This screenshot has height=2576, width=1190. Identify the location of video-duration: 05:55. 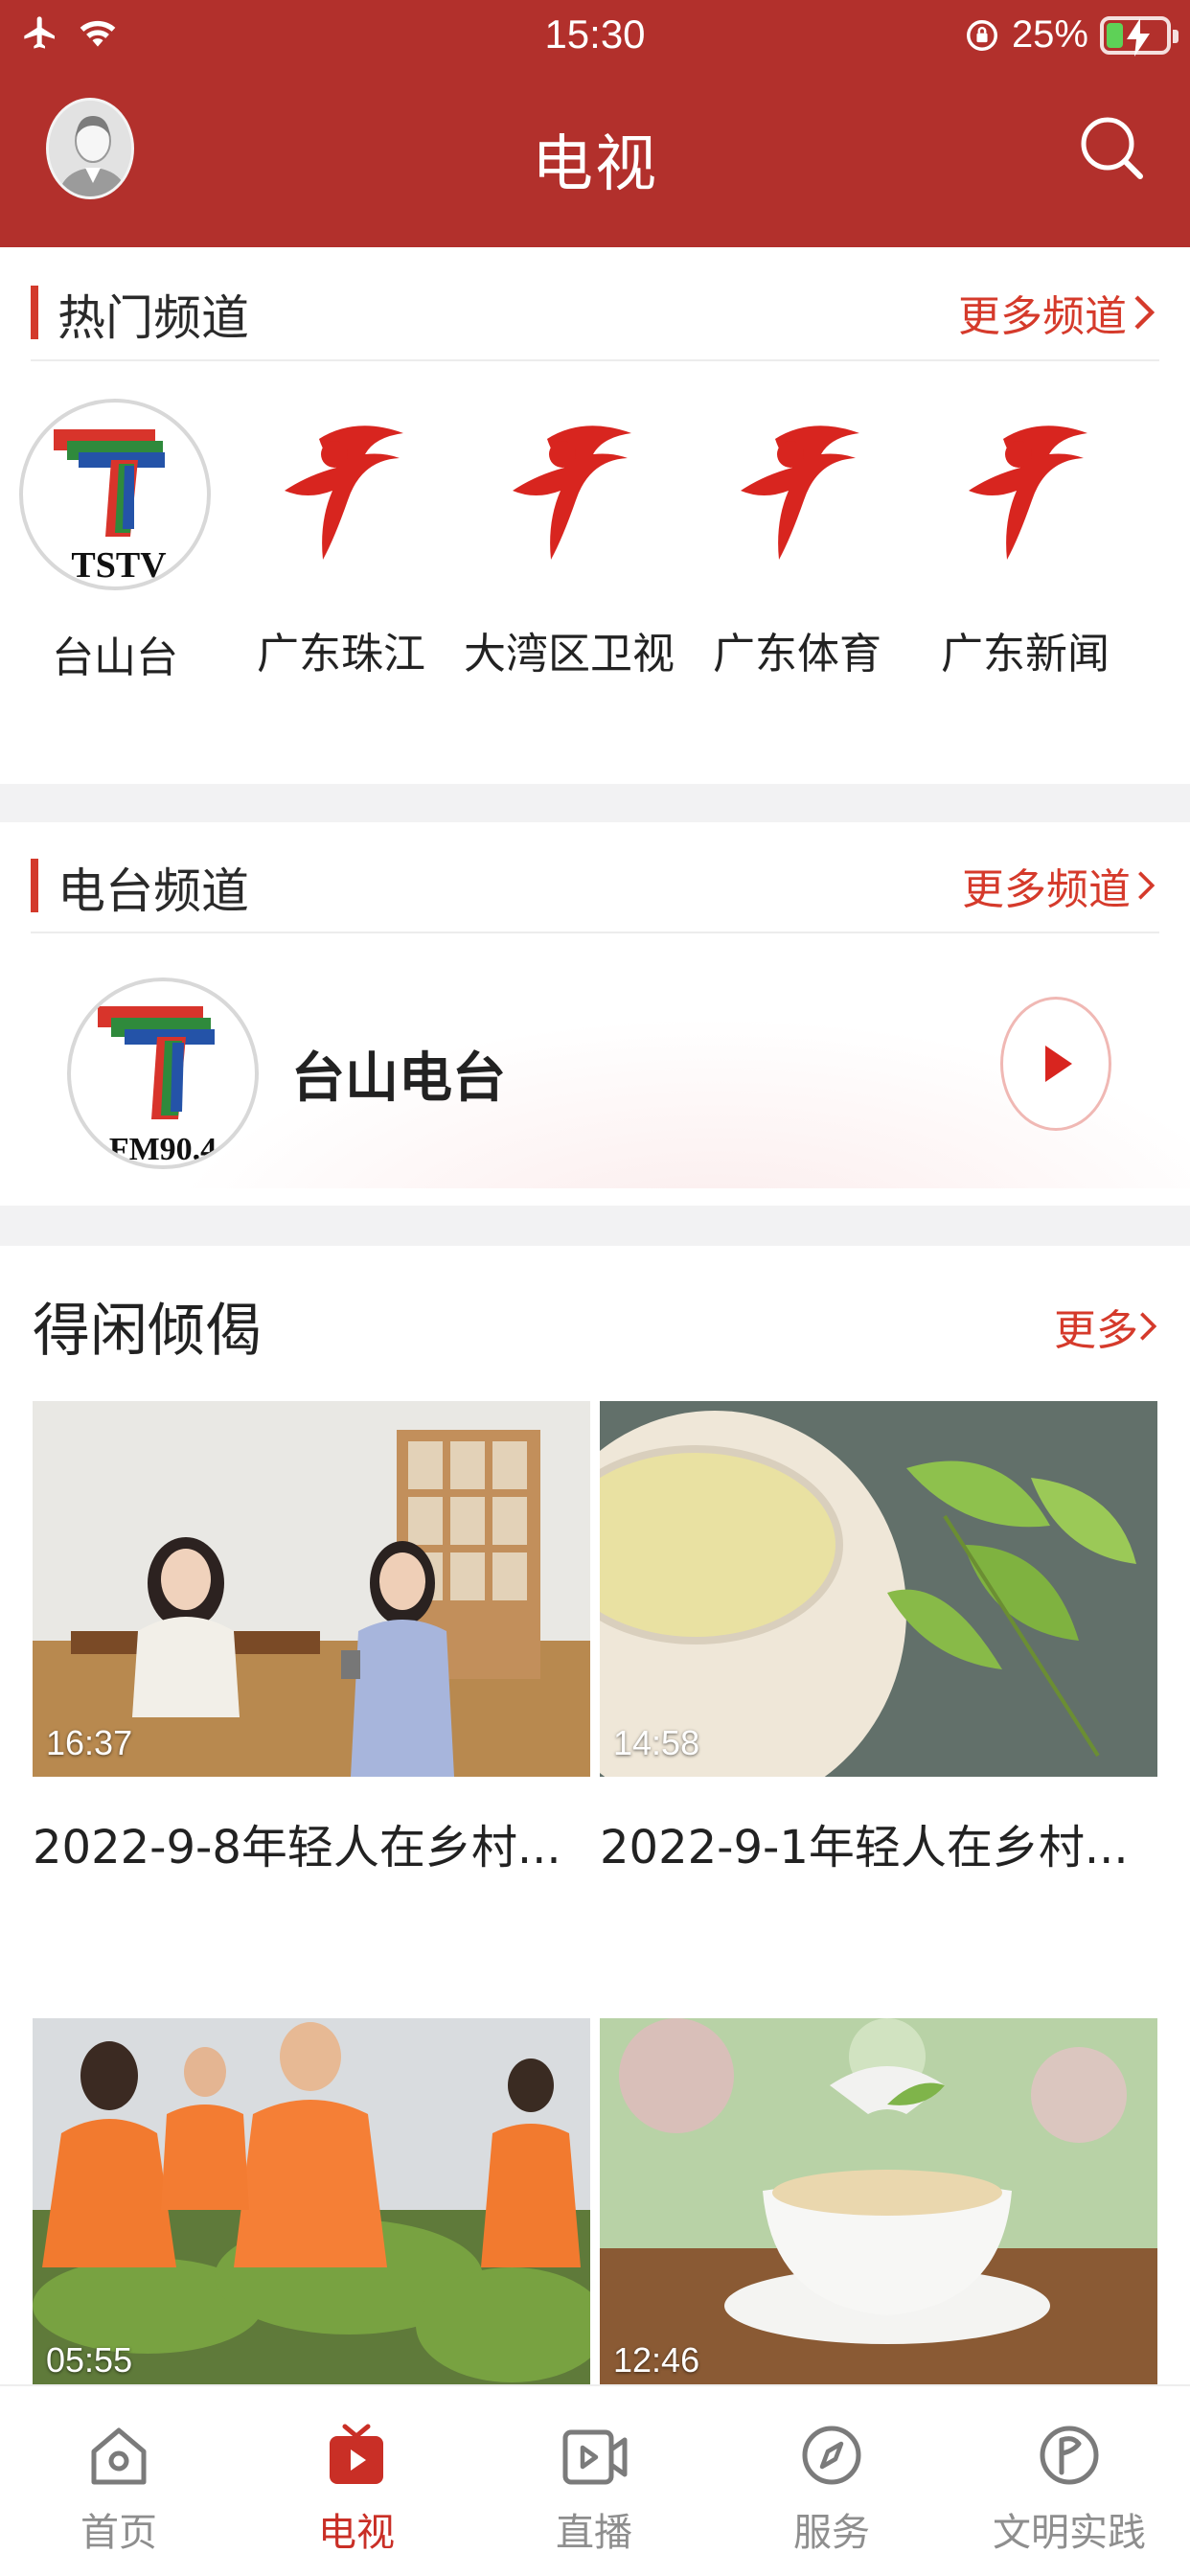
(89, 2360).